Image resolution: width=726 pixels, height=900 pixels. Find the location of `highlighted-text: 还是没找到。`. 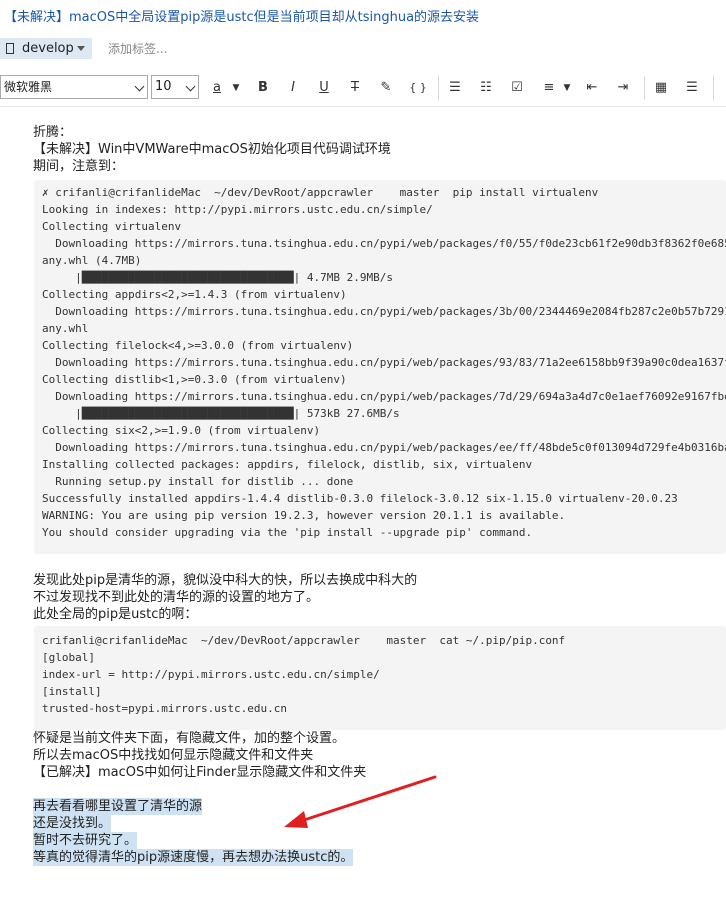

highlighted-text: 还是没找到。 is located at coordinates (72, 823).